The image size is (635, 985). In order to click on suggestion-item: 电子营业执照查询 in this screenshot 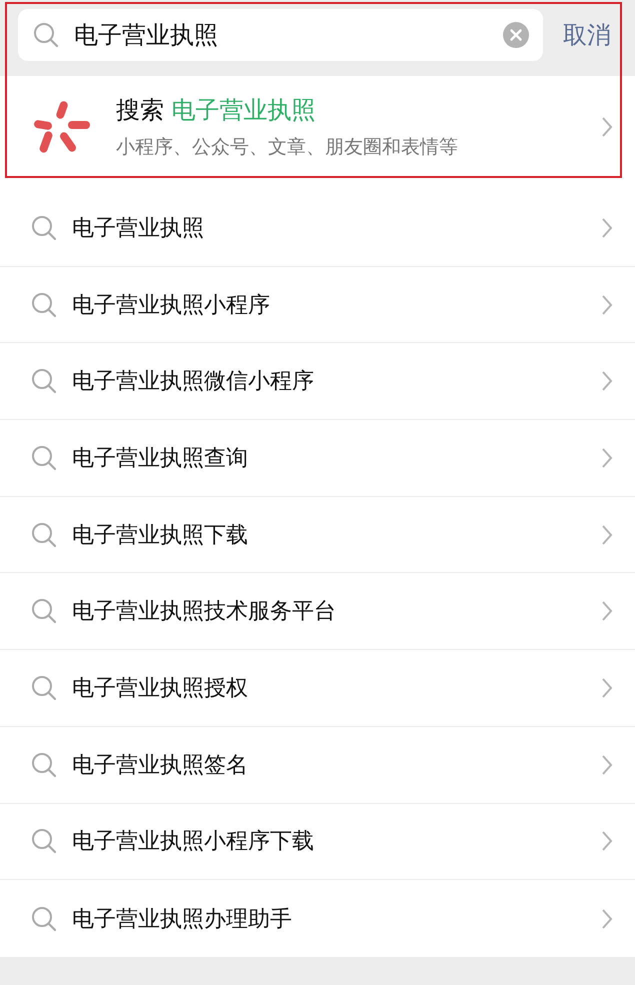, I will do `click(317, 458)`.